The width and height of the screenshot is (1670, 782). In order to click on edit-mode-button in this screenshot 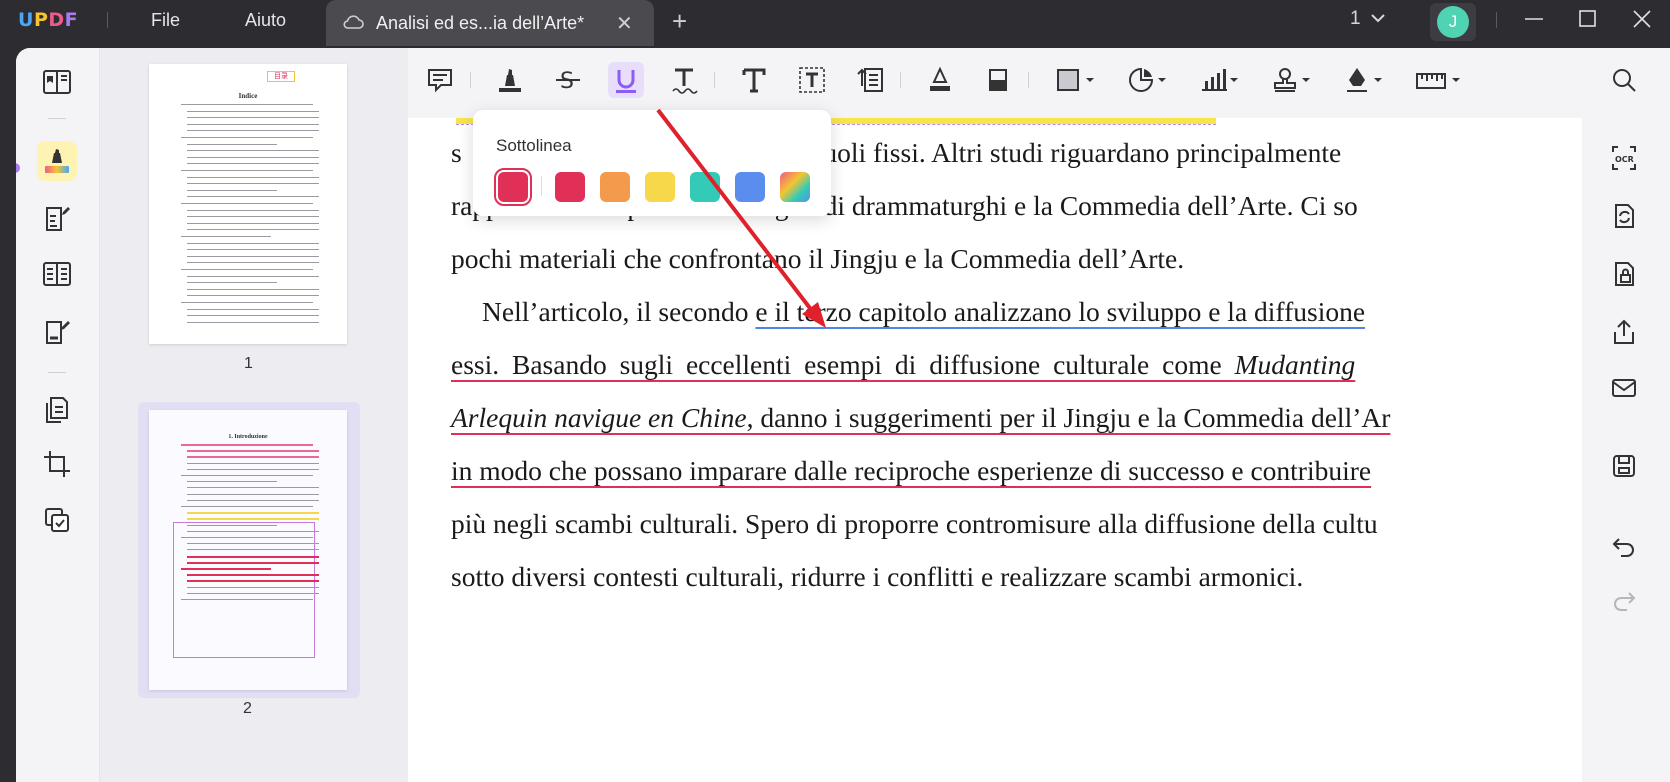, I will do `click(57, 219)`.